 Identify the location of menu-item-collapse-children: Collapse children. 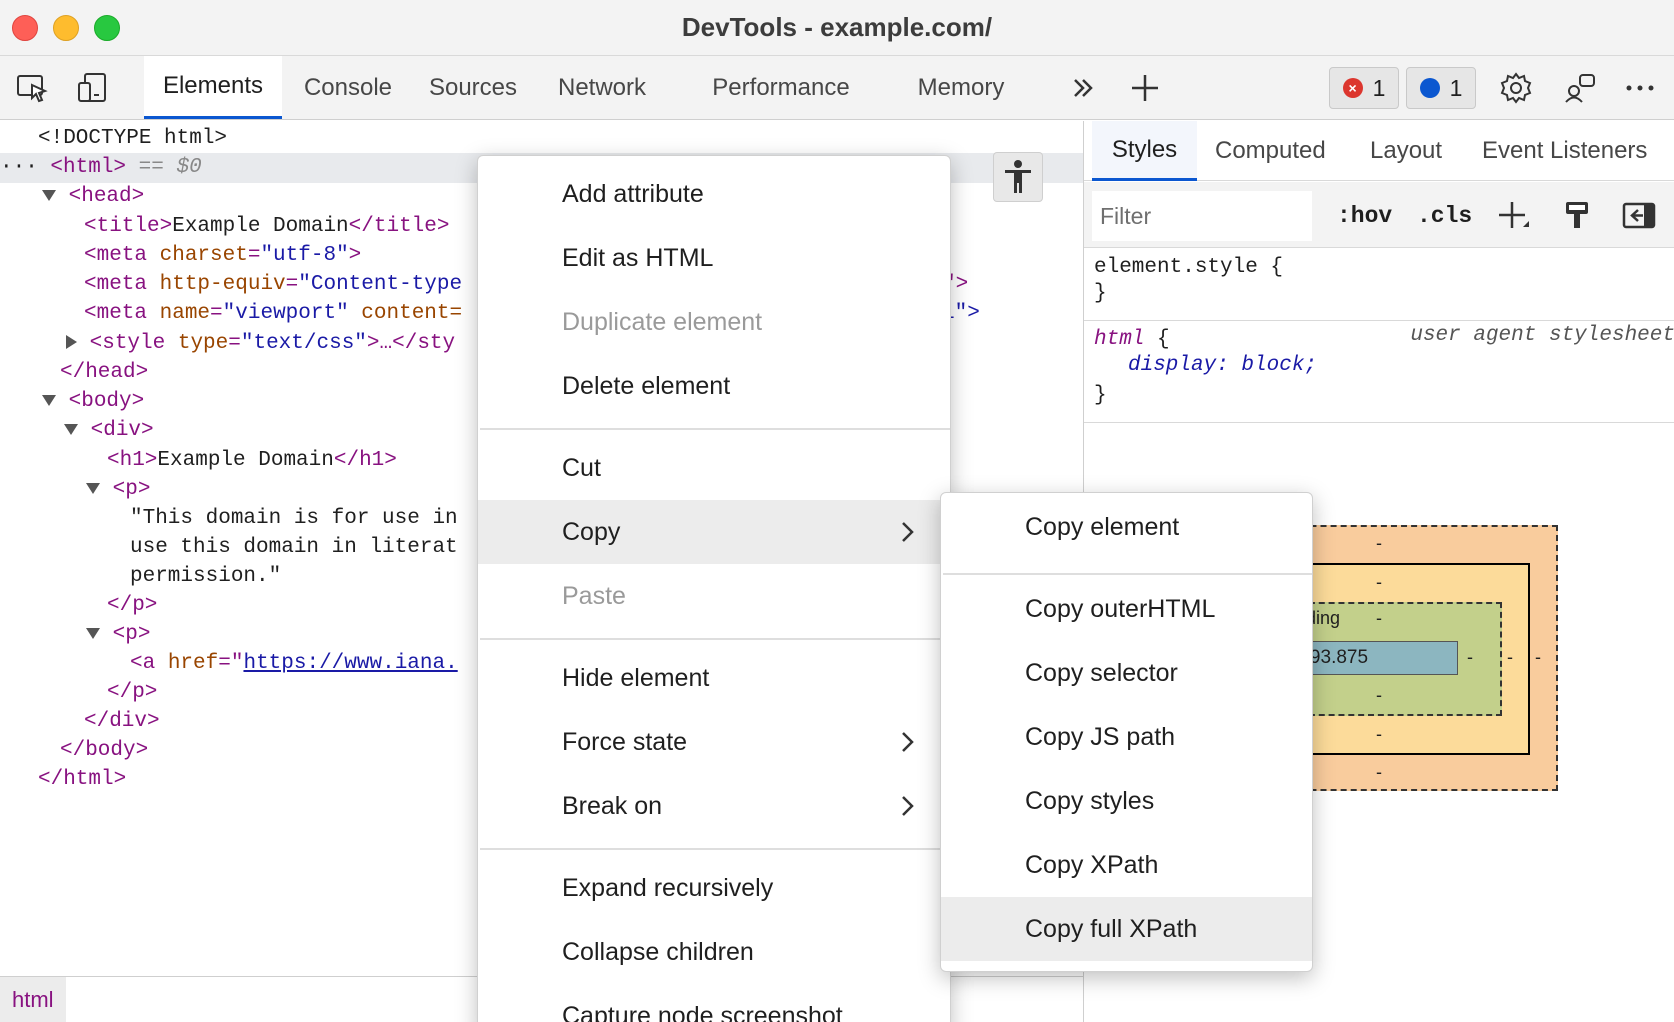
(714, 952).